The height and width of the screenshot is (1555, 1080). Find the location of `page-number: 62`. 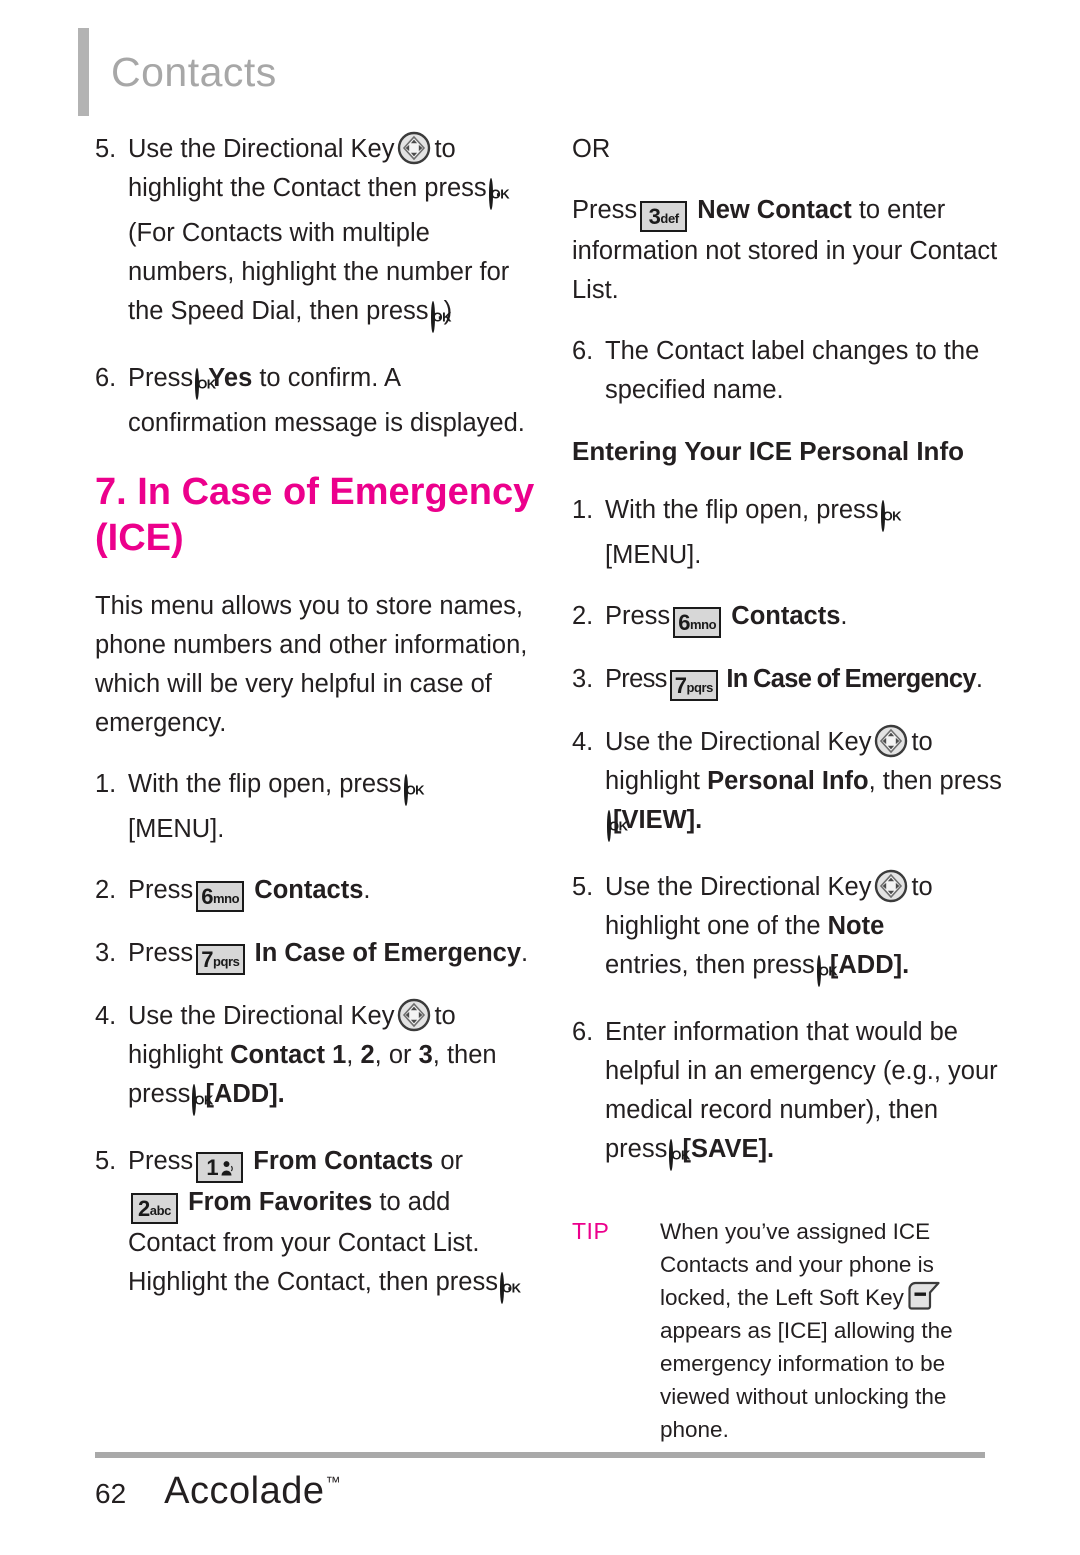

page-number: 62 is located at coordinates (111, 1493).